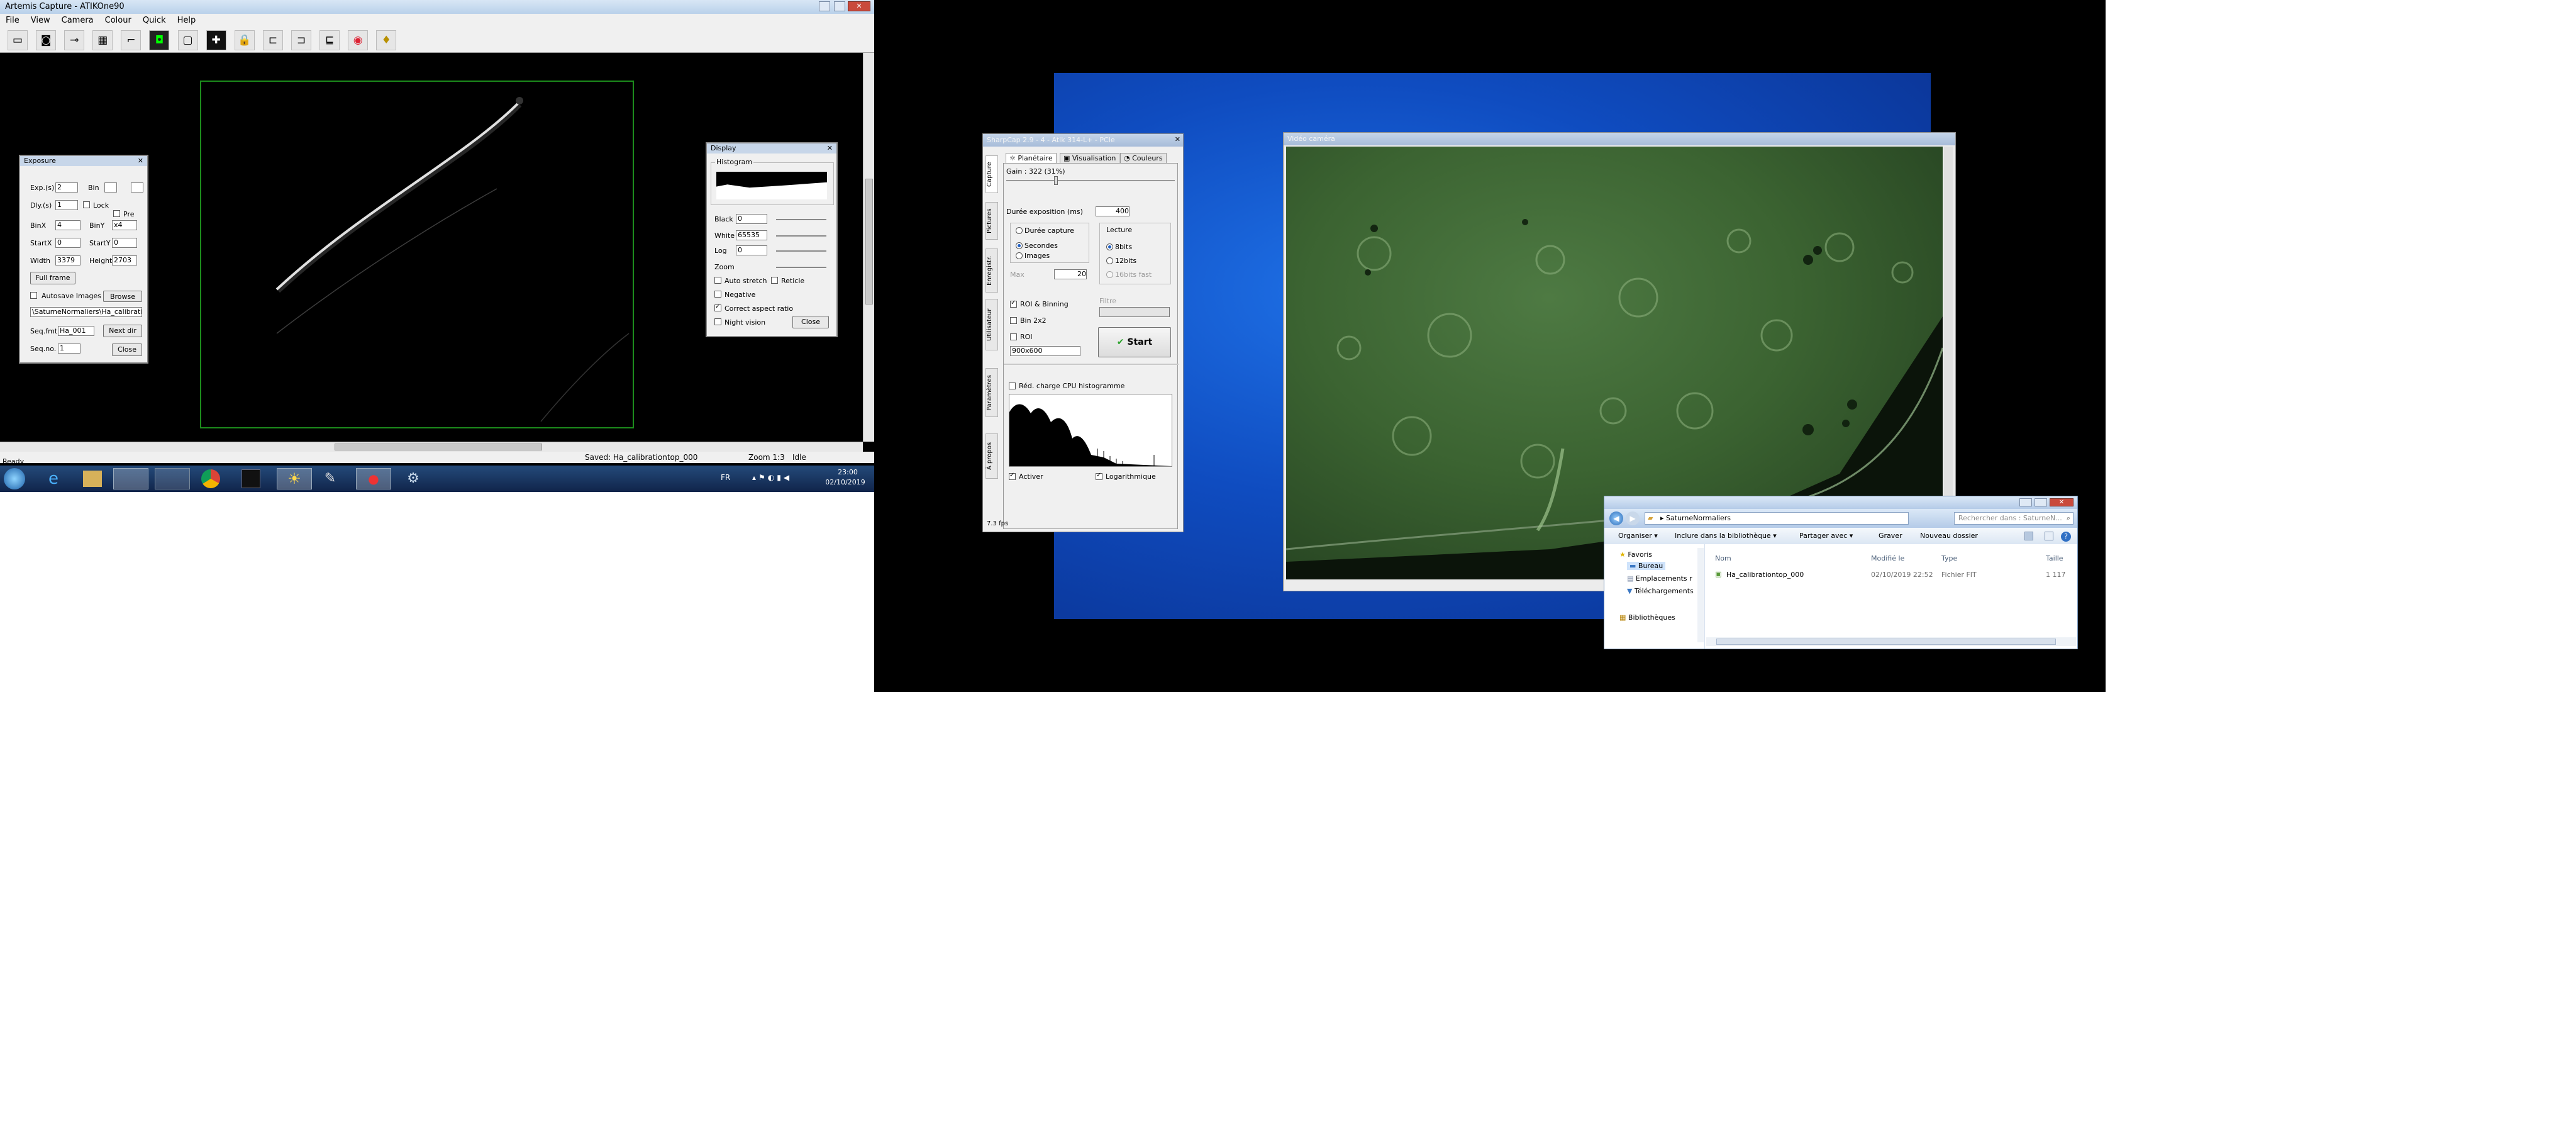 This screenshot has width=2576, height=1145. What do you see at coordinates (1633, 518) in the screenshot?
I see `forward-icon: ▶` at bounding box center [1633, 518].